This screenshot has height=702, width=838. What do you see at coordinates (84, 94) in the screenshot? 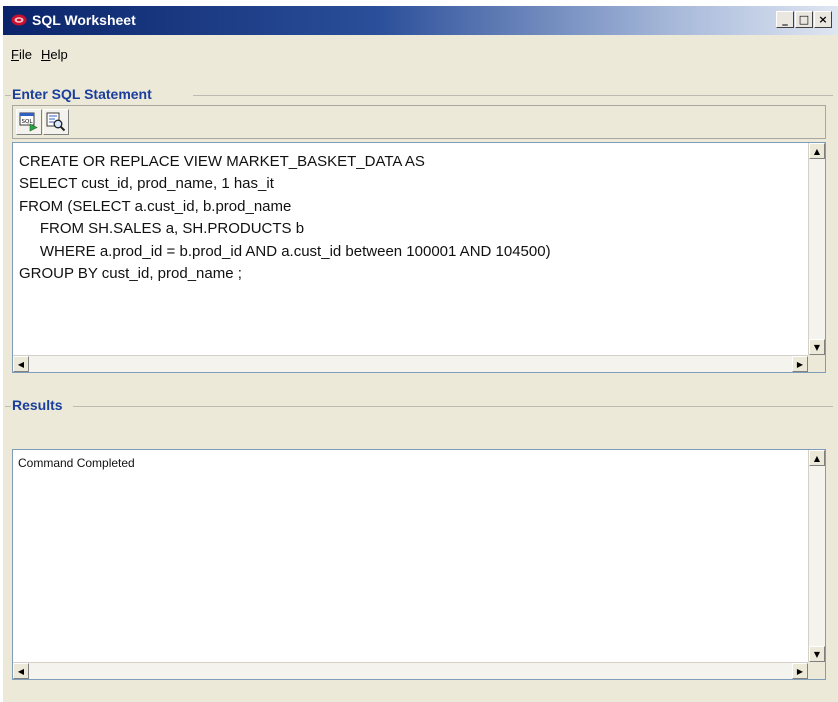
I see `sql-section-title: Enter SQL Statement` at bounding box center [84, 94].